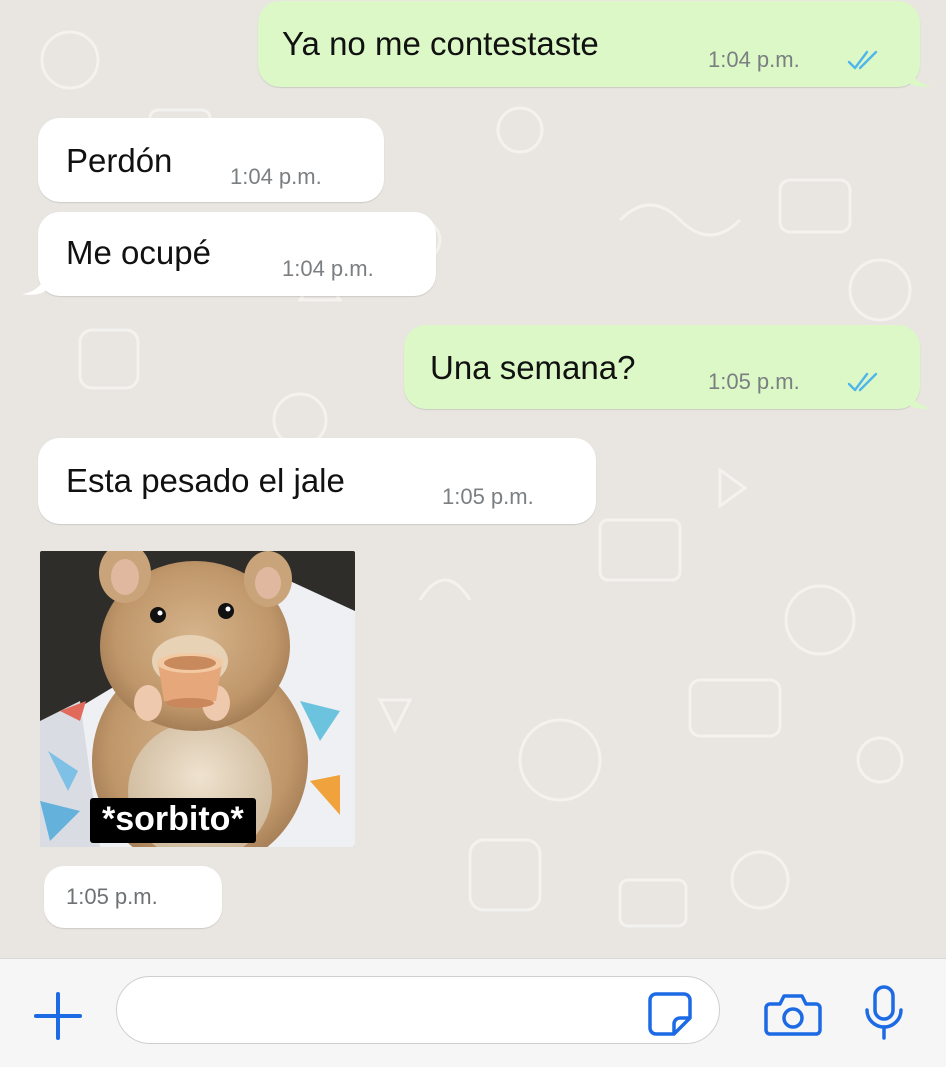 Image resolution: width=946 pixels, height=1067 pixels. I want to click on message-text: Me ocupé, so click(138, 252).